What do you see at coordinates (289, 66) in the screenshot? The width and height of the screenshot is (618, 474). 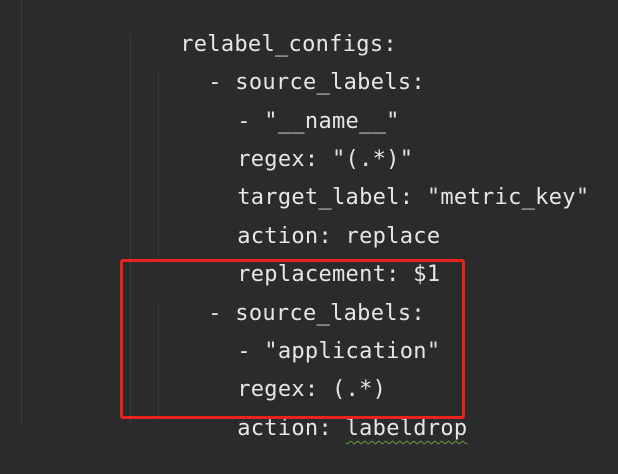 I see `code-line-source-labels-1: - source_labels:` at bounding box center [289, 66].